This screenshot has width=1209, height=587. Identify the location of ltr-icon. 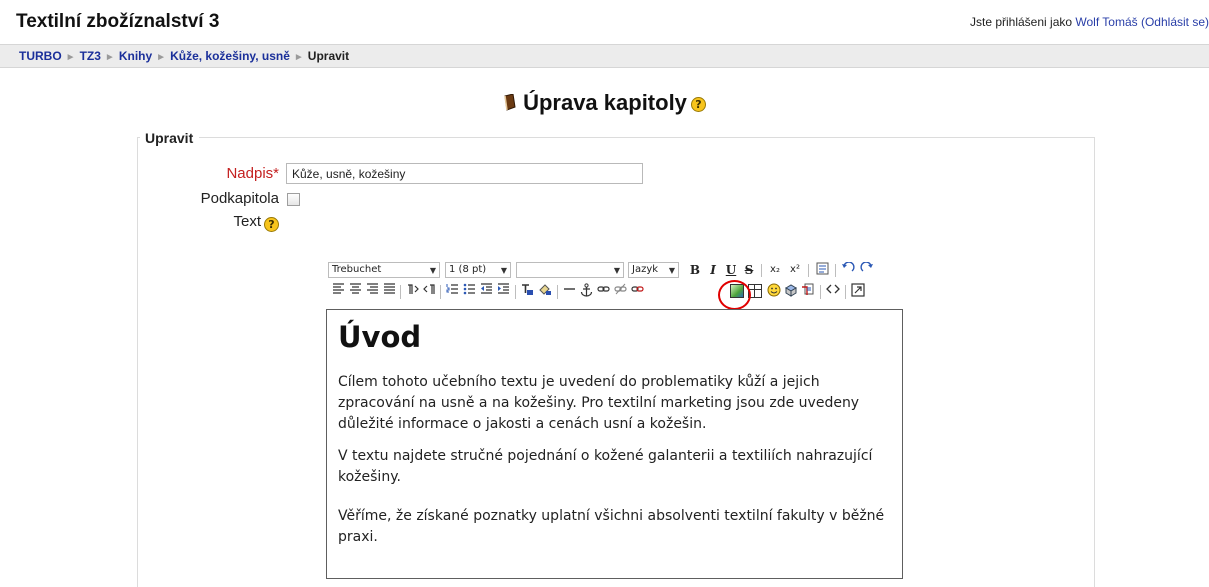
(412, 292).